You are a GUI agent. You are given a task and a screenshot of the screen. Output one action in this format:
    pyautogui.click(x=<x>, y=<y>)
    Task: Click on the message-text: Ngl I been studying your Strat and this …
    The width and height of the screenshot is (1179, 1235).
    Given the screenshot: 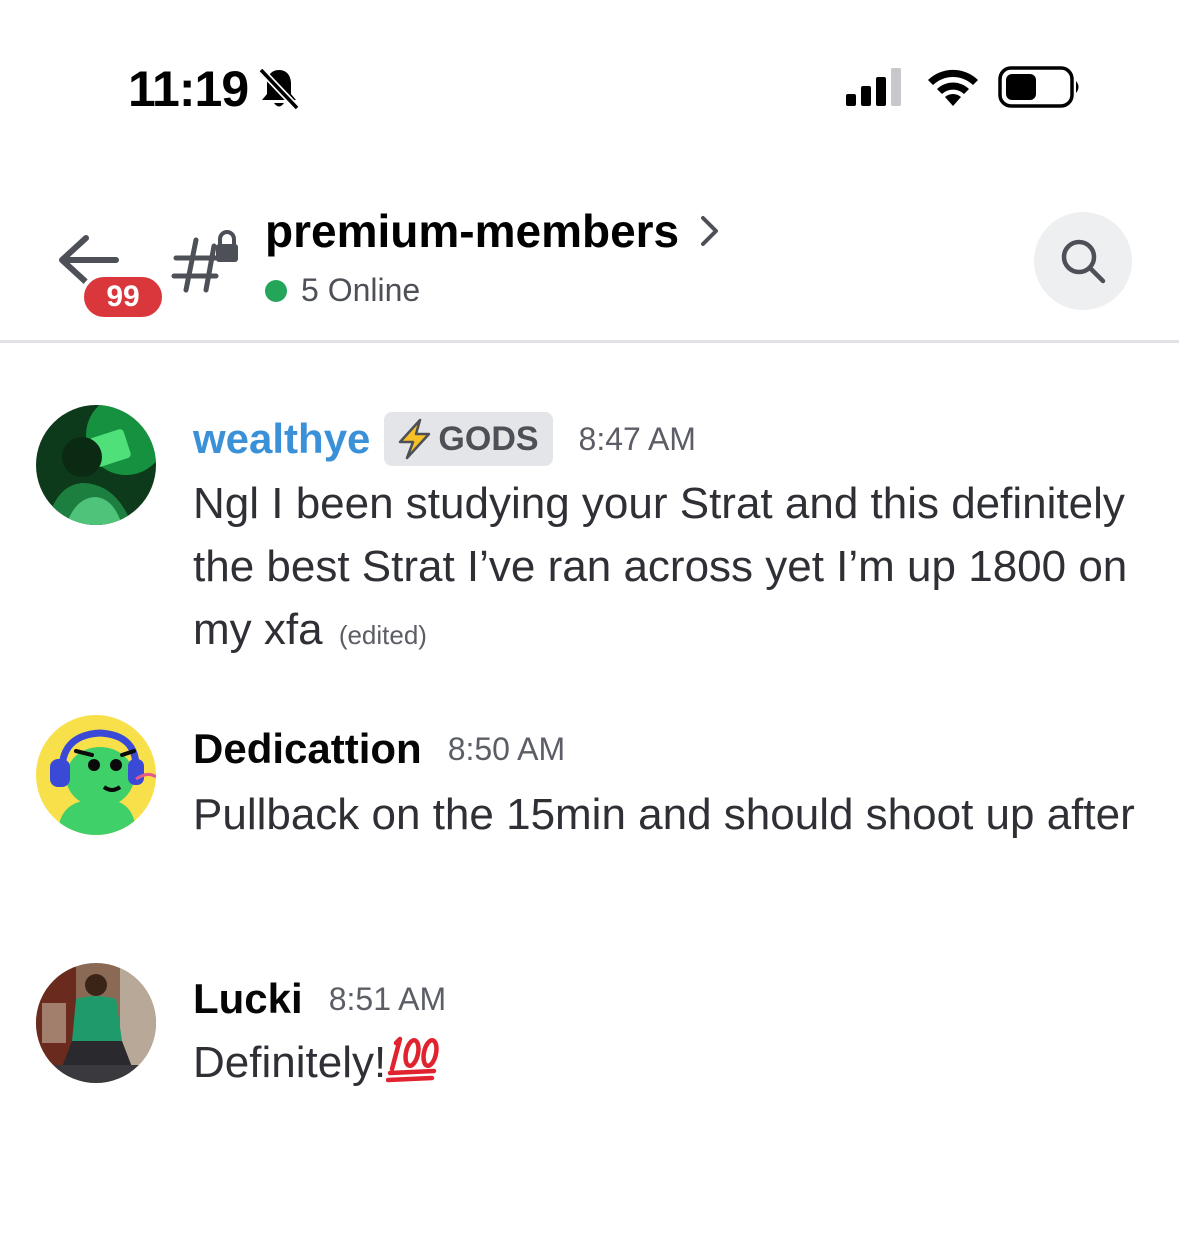 What is the action you would take?
    pyautogui.click(x=660, y=566)
    